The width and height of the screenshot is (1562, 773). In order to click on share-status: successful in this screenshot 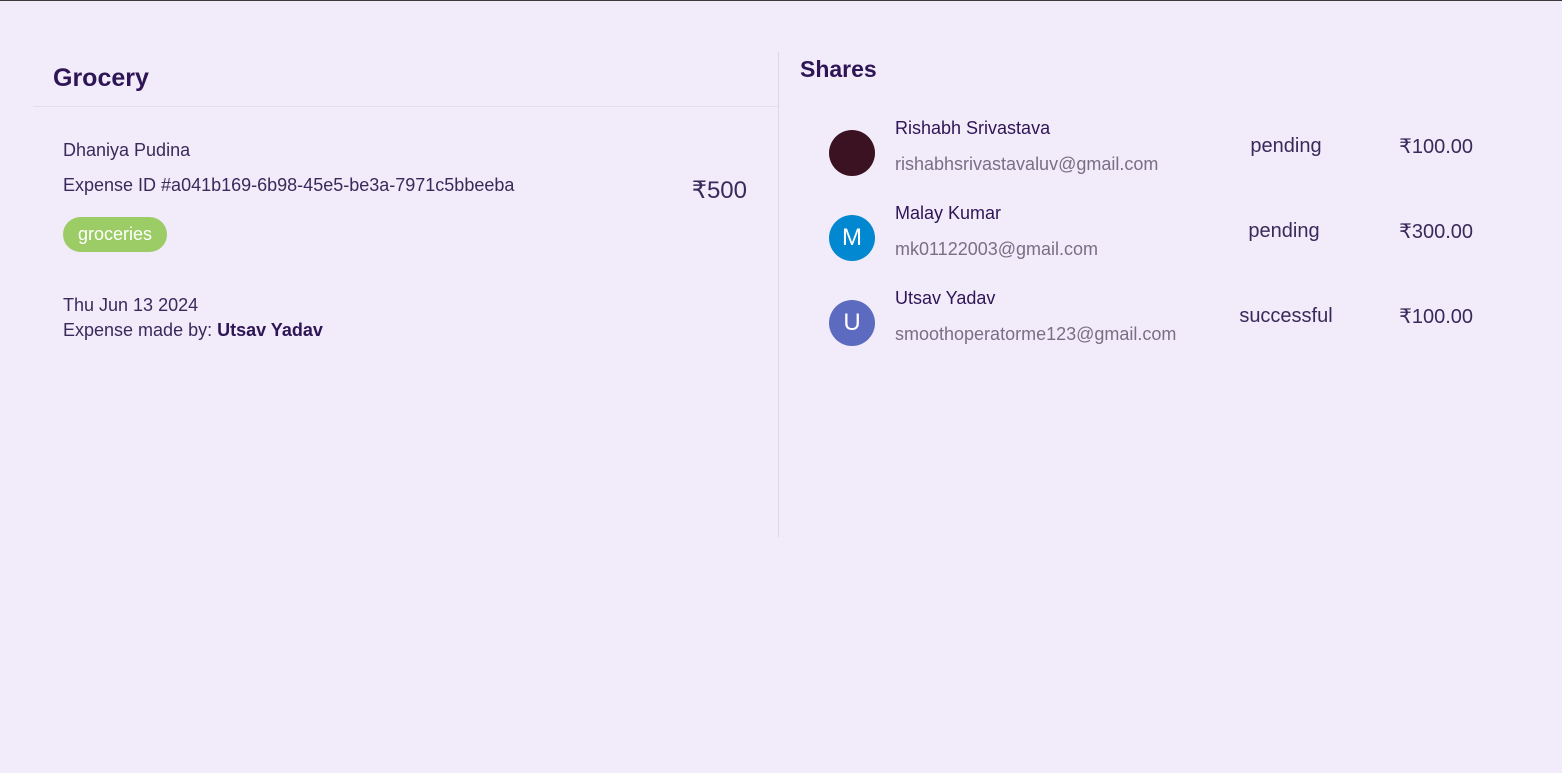, I will do `click(1286, 316)`.